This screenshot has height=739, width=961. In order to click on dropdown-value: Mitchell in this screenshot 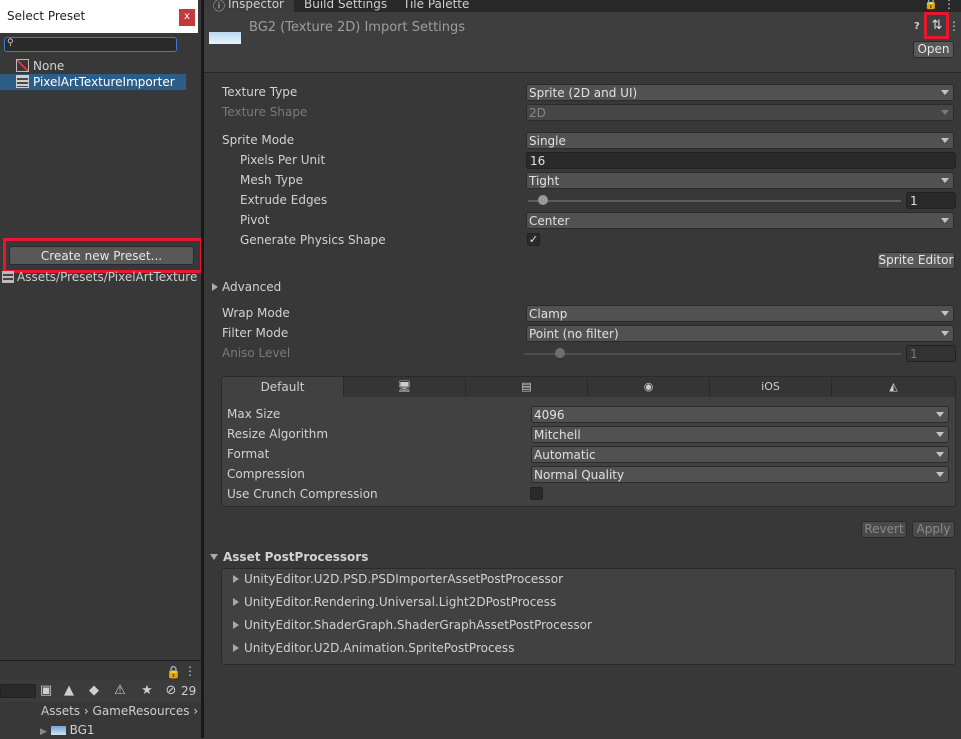, I will do `click(557, 435)`.